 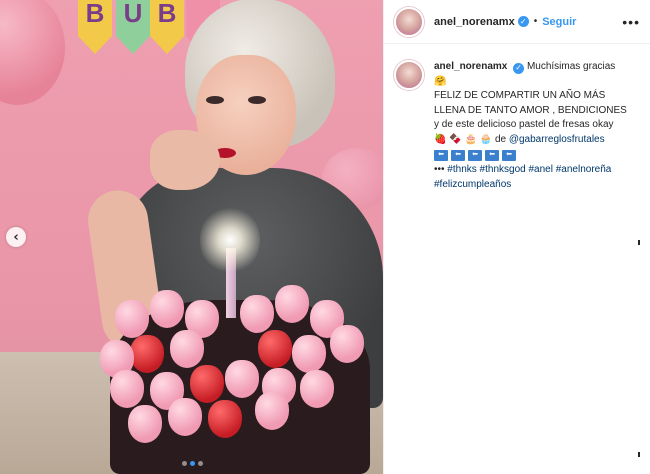 I want to click on post-header: anel_norenamx ✓ • Seguir •••, so click(x=517, y=22).